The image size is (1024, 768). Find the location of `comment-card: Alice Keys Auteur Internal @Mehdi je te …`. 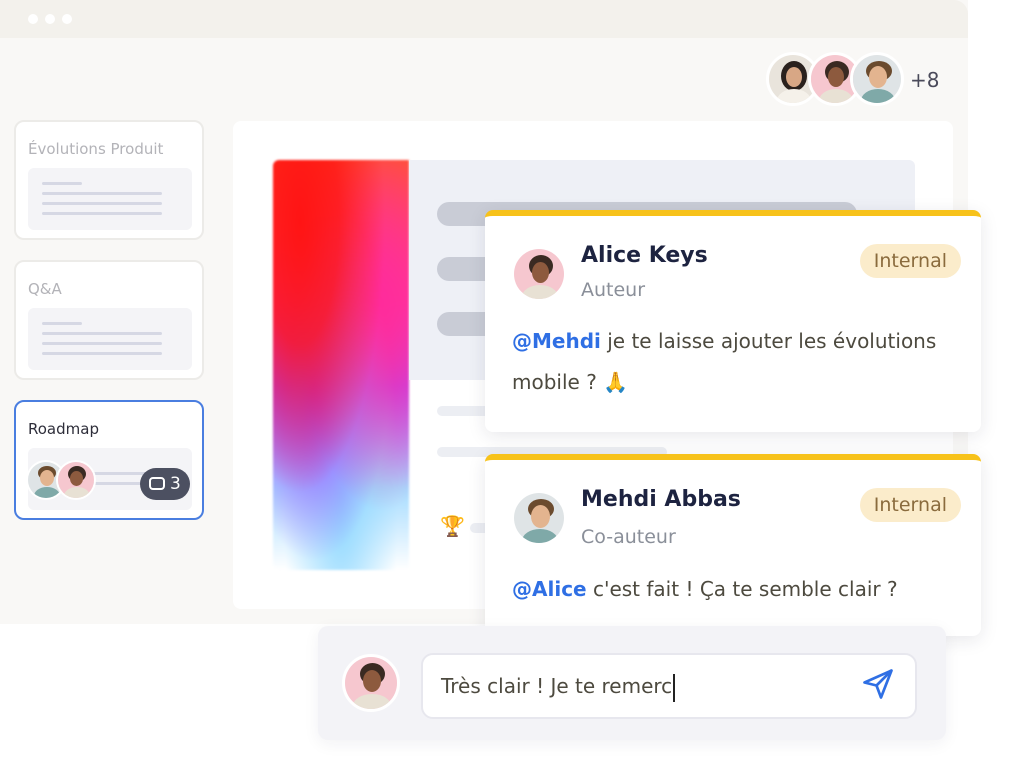

comment-card: Alice Keys Auteur Internal @Mehdi je te … is located at coordinates (733, 321).